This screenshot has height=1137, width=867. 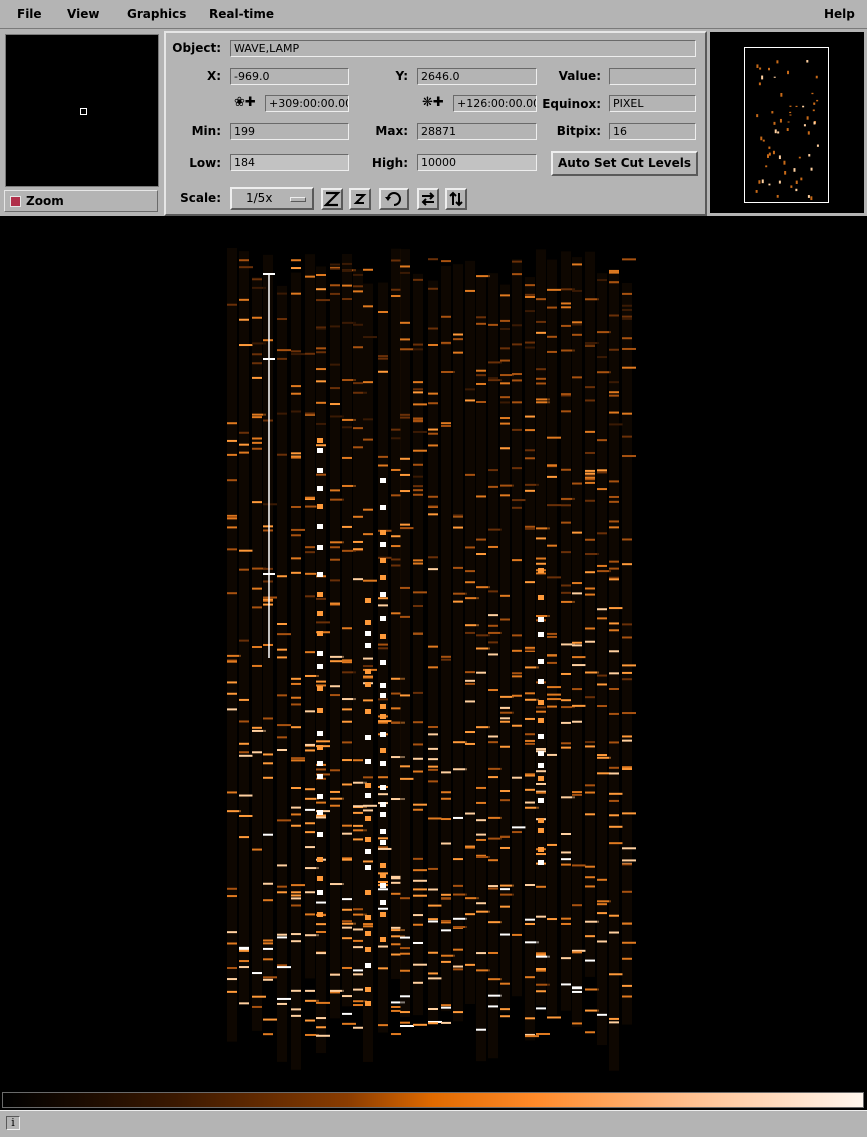 I want to click on zoom-toggle: Zoom, so click(x=81, y=201).